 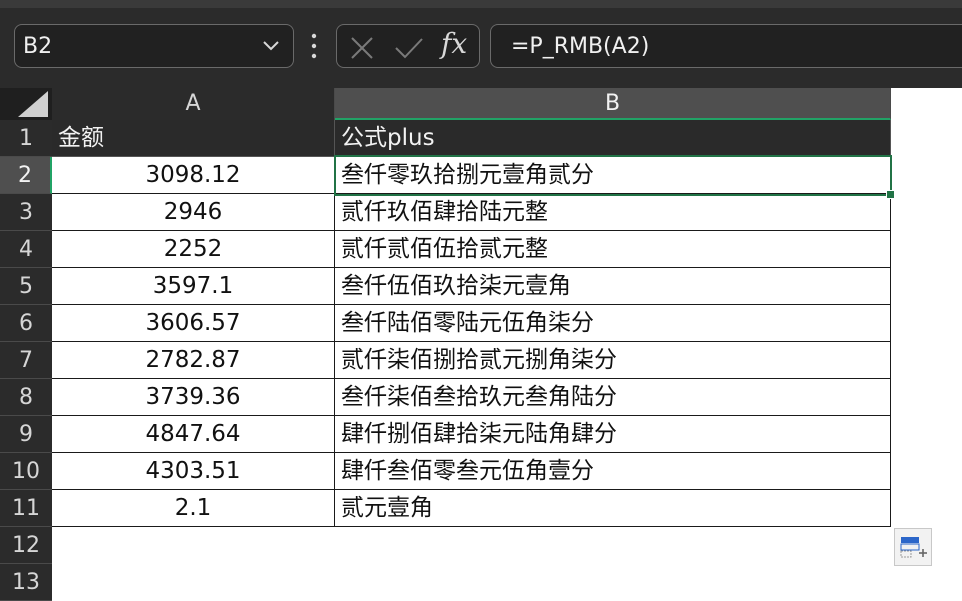 I want to click on select-all-button, so click(x=26, y=104).